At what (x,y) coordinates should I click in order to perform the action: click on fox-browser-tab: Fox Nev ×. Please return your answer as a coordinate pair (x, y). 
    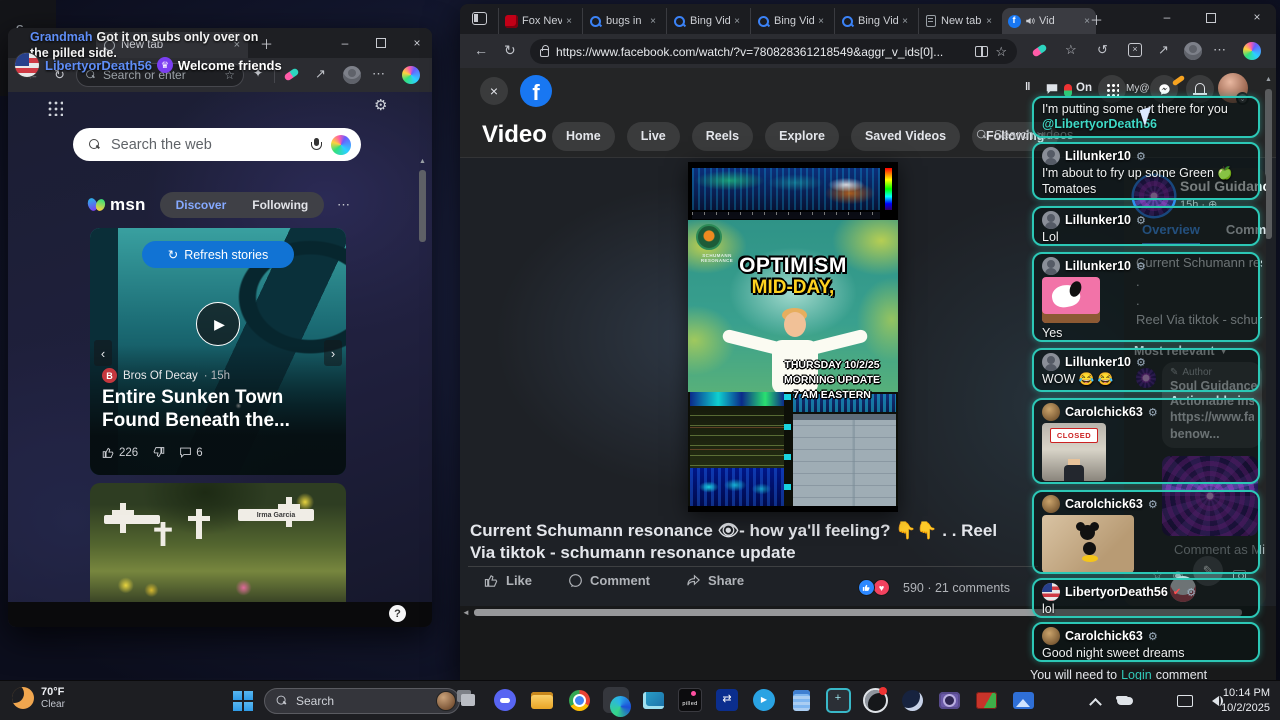
    Looking at the image, I should click on (538, 21).